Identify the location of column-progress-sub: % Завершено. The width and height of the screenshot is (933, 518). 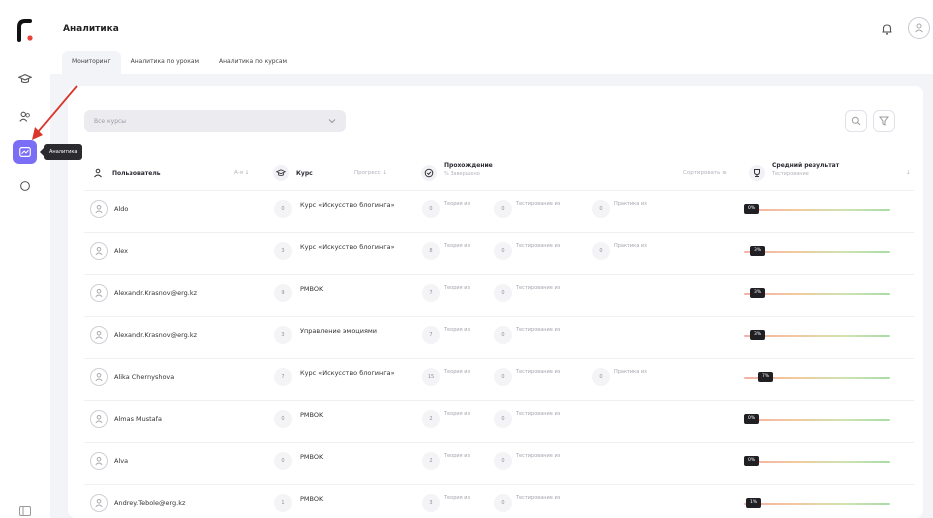
(462, 174).